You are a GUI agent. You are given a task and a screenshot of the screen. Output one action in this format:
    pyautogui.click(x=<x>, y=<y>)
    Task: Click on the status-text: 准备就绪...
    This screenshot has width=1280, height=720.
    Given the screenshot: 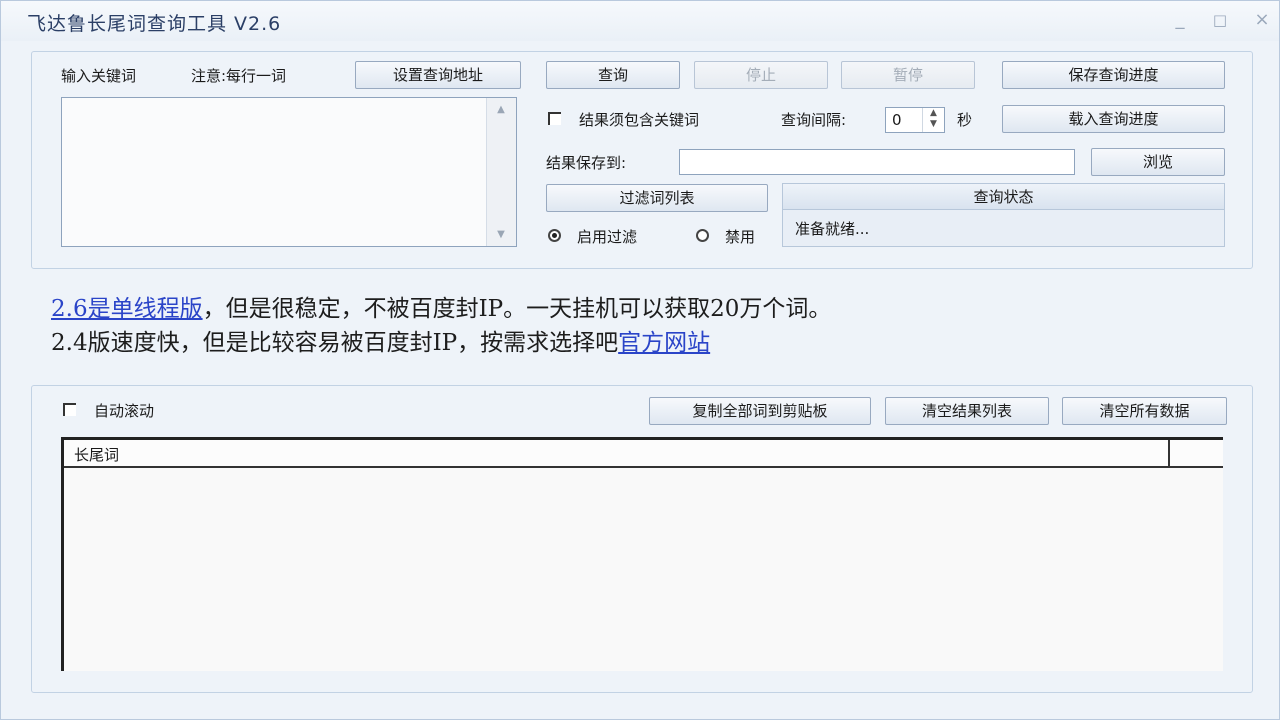 What is the action you would take?
    pyautogui.click(x=832, y=229)
    